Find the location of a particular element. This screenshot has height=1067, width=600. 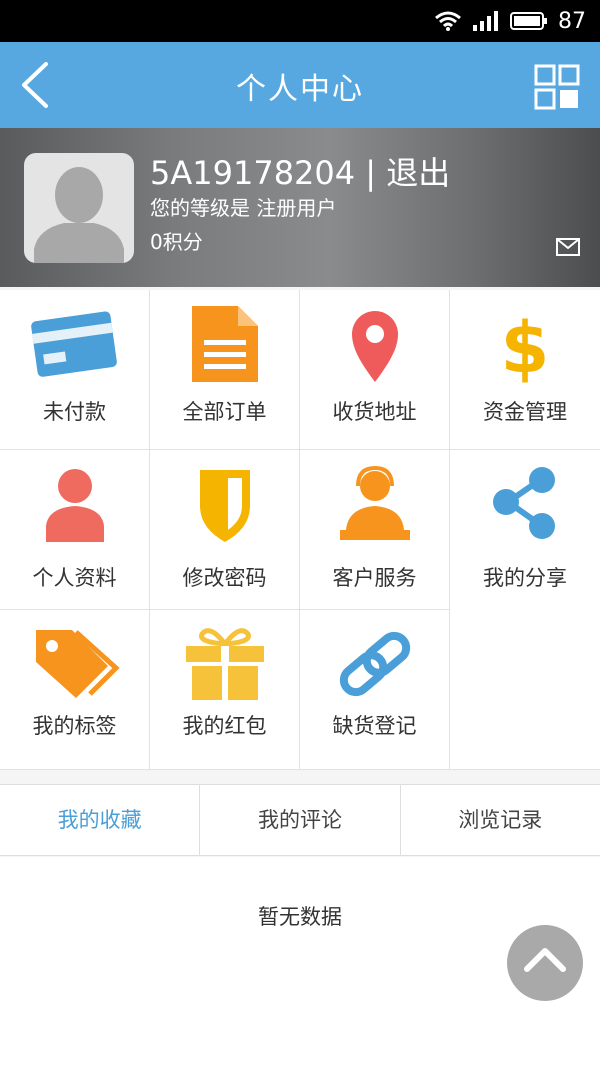

back-to-top-button is located at coordinates (545, 963).